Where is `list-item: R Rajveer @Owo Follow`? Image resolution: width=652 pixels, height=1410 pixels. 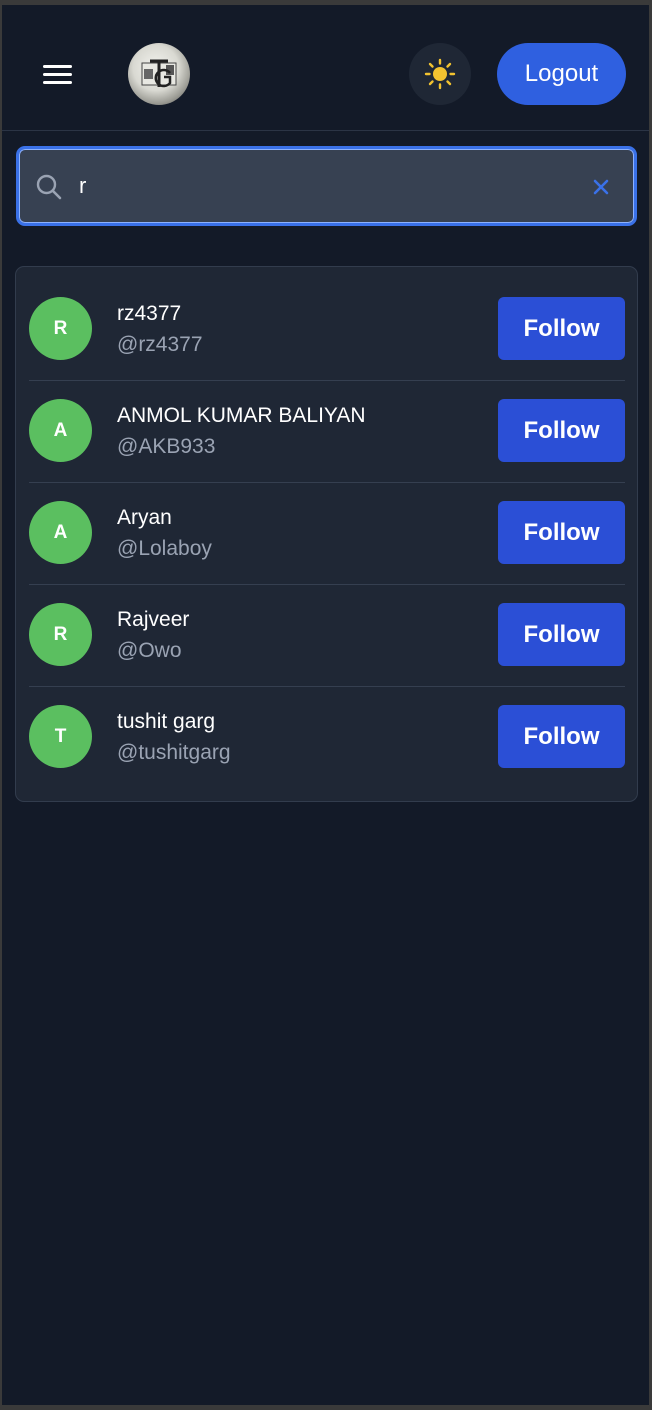
list-item: R Rajveer @Owo Follow is located at coordinates (327, 635).